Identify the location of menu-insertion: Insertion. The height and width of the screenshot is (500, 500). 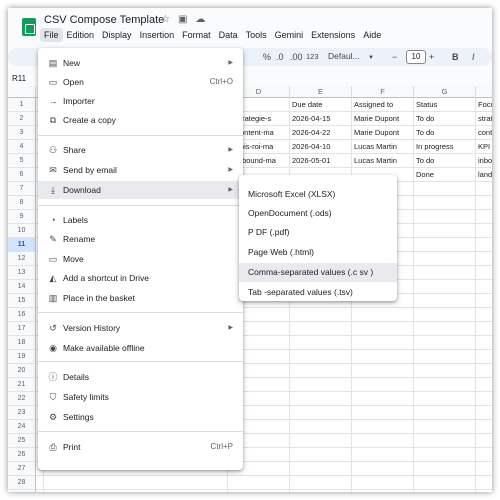
(157, 35).